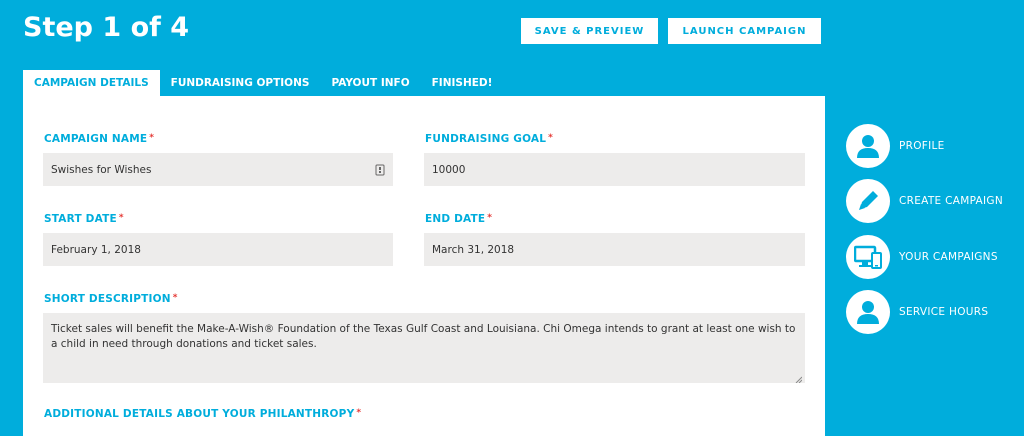 This screenshot has width=1024, height=436. What do you see at coordinates (868, 201) in the screenshot?
I see `pencil-icon` at bounding box center [868, 201].